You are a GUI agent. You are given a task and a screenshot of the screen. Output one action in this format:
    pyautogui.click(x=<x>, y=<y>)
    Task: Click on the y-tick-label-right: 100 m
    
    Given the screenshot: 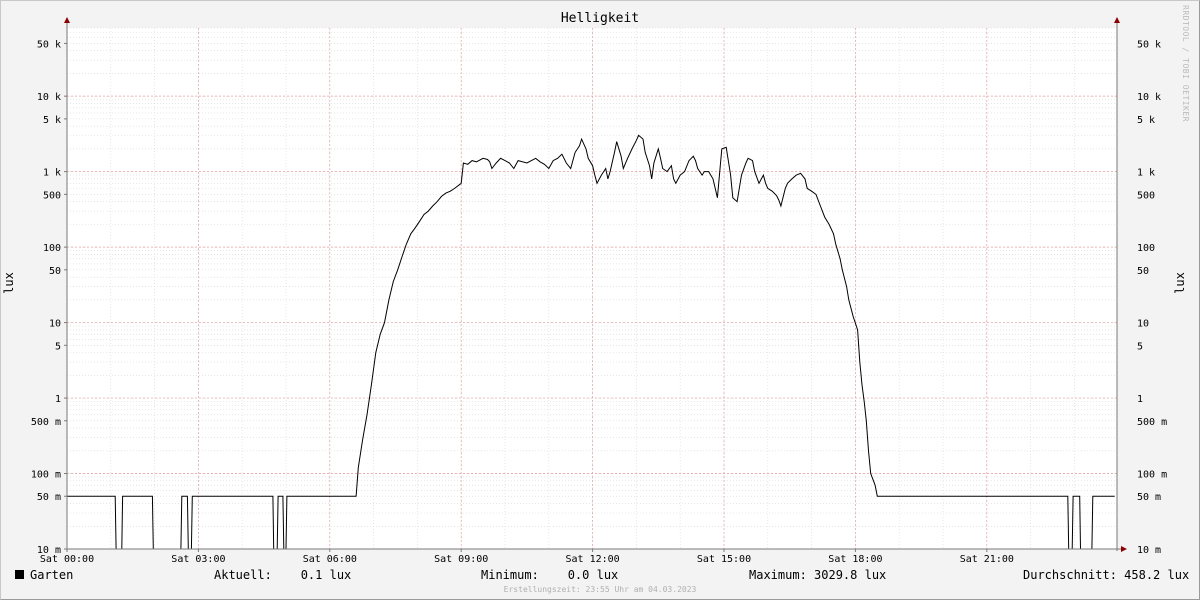 What is the action you would take?
    pyautogui.click(x=1152, y=475)
    